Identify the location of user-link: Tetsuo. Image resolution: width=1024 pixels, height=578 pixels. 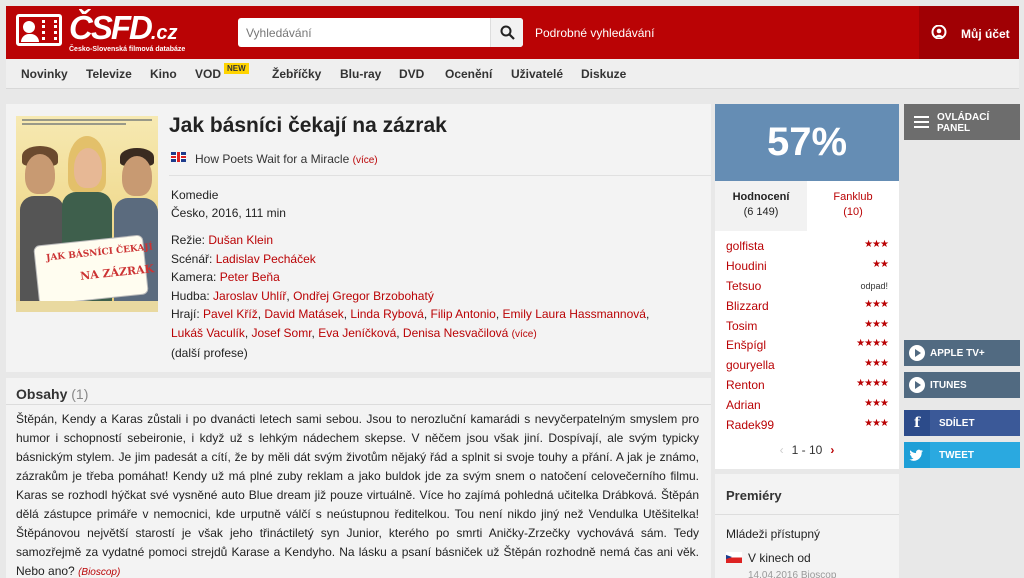
(743, 286).